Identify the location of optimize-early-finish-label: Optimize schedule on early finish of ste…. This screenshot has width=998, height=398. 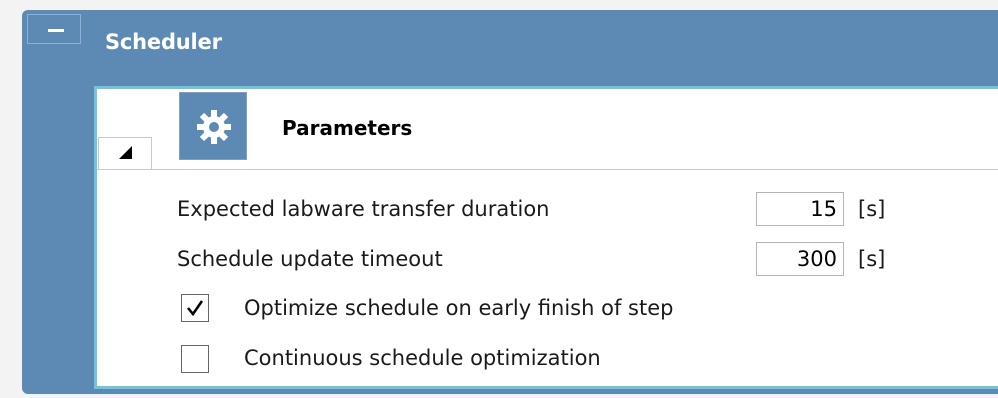
(459, 308).